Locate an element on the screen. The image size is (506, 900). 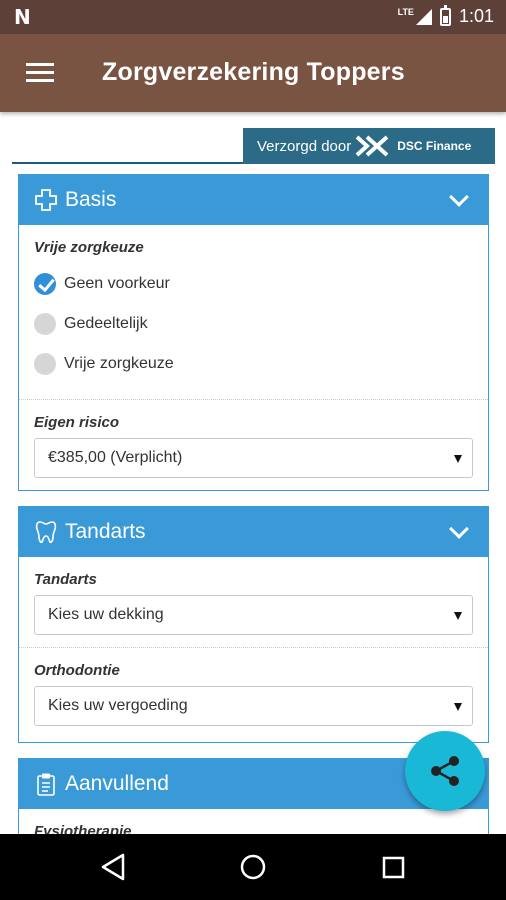
vrije-zorgkeuze-label: Vrije zorgkeuze is located at coordinates (89, 247).